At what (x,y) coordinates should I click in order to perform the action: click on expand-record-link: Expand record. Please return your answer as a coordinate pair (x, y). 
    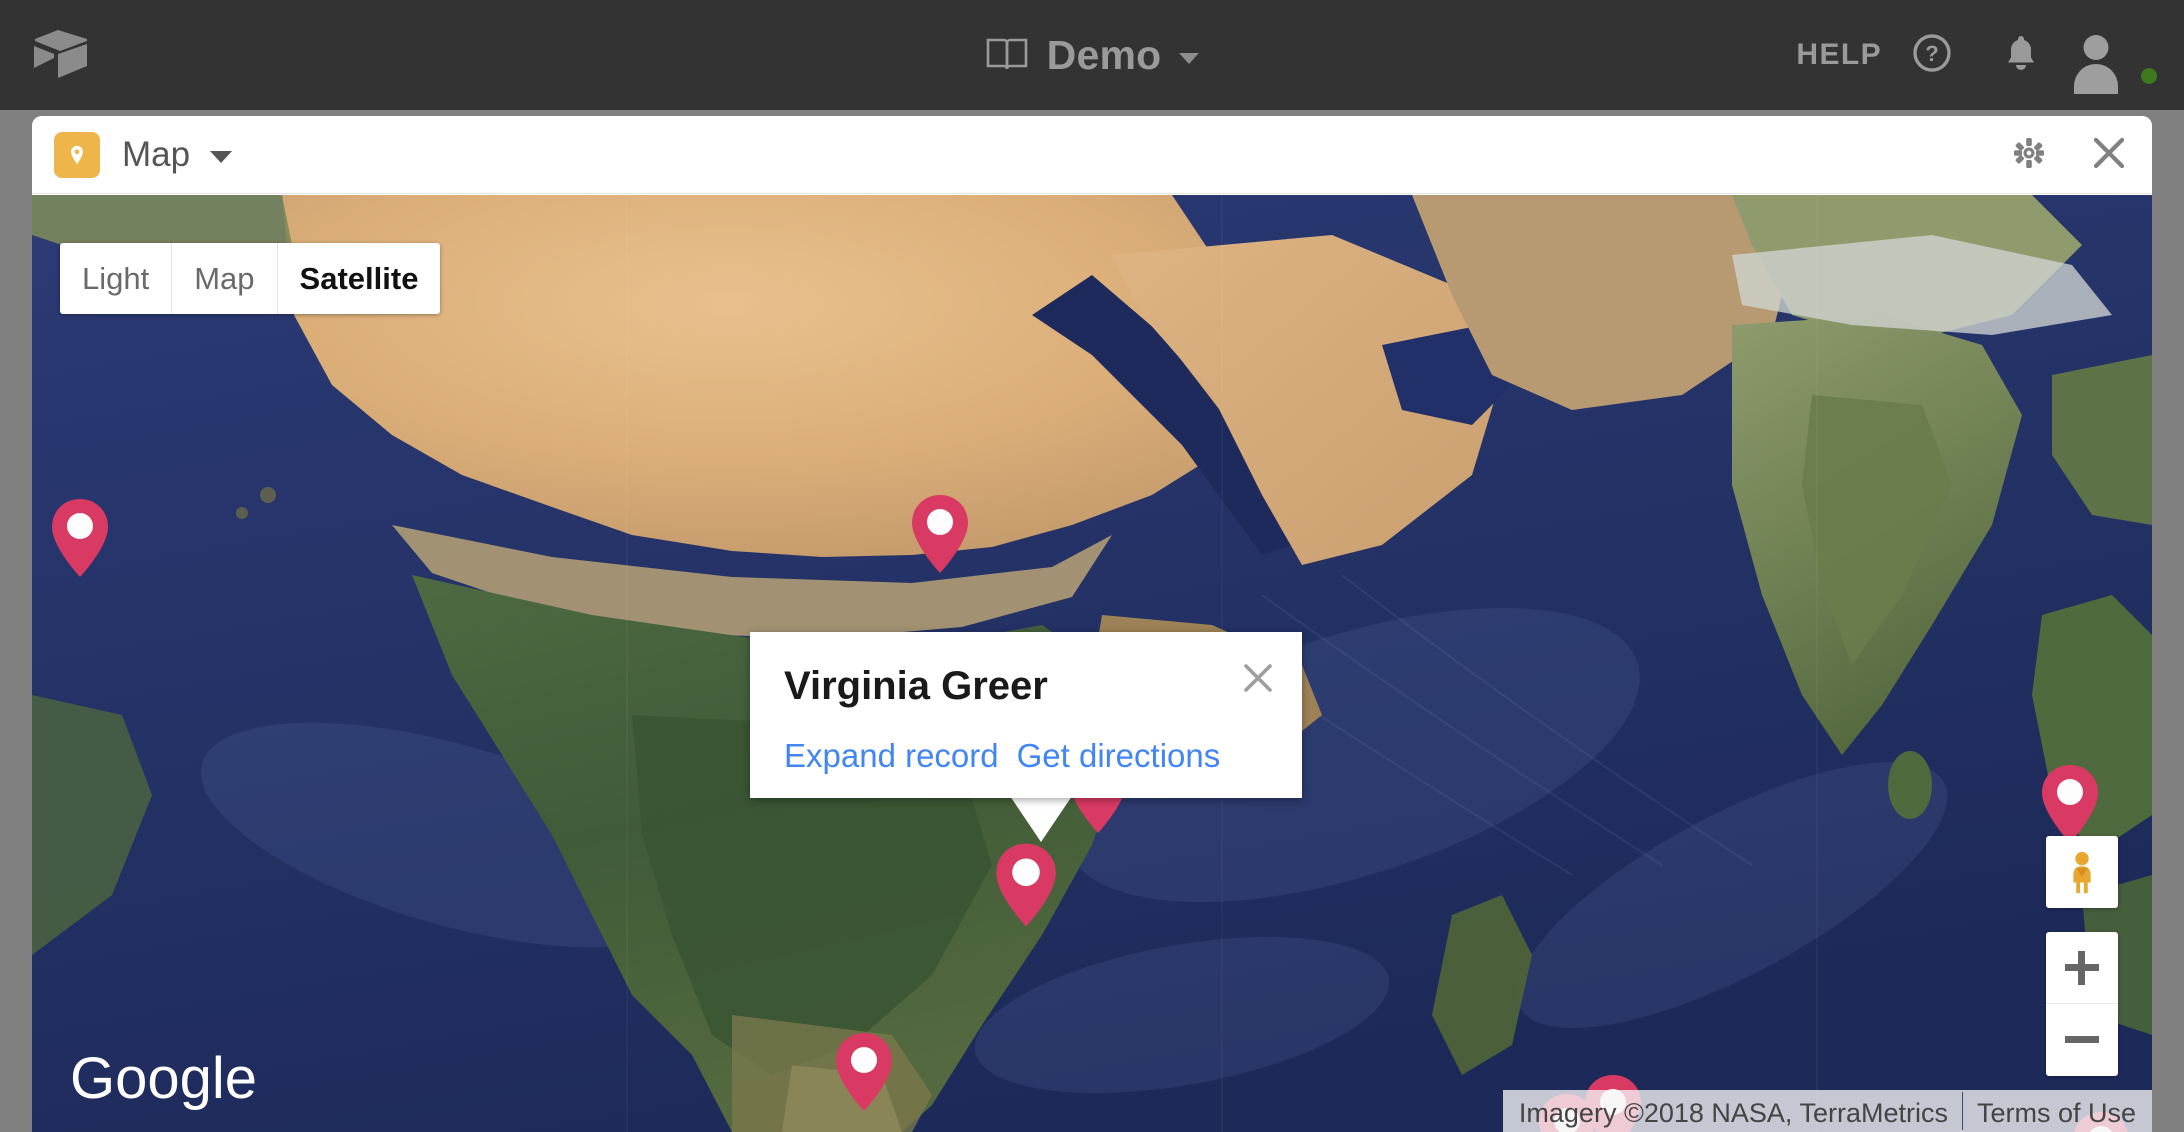
    Looking at the image, I should click on (891, 755).